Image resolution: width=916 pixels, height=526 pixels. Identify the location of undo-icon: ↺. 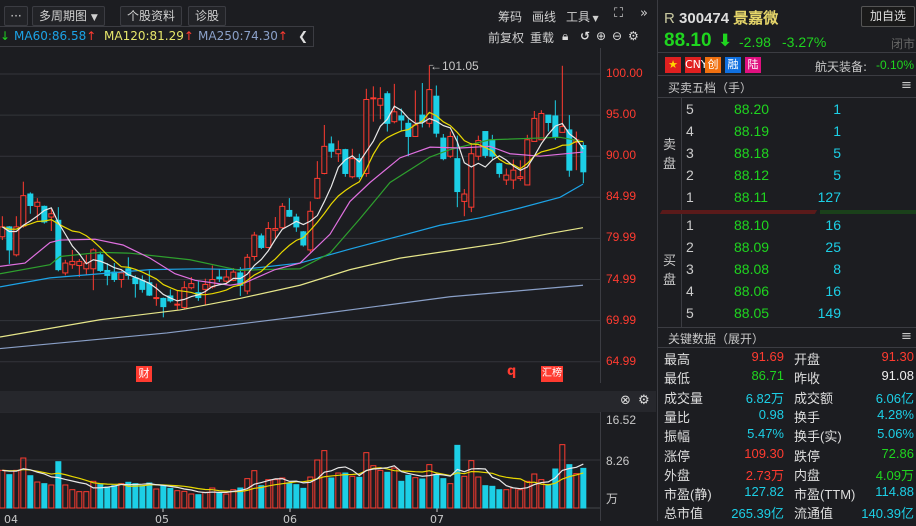
(585, 36).